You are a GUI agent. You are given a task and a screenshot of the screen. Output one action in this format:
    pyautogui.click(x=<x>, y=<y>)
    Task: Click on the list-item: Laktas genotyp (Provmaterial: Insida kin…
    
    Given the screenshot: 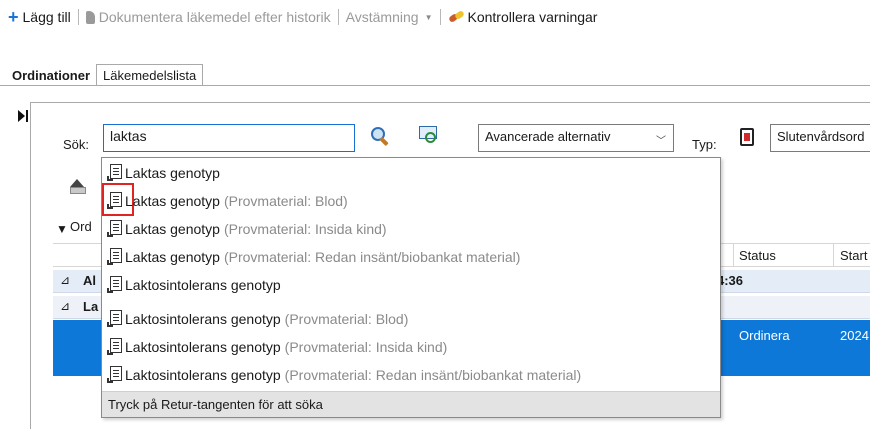 What is the action you would take?
    pyautogui.click(x=247, y=229)
    